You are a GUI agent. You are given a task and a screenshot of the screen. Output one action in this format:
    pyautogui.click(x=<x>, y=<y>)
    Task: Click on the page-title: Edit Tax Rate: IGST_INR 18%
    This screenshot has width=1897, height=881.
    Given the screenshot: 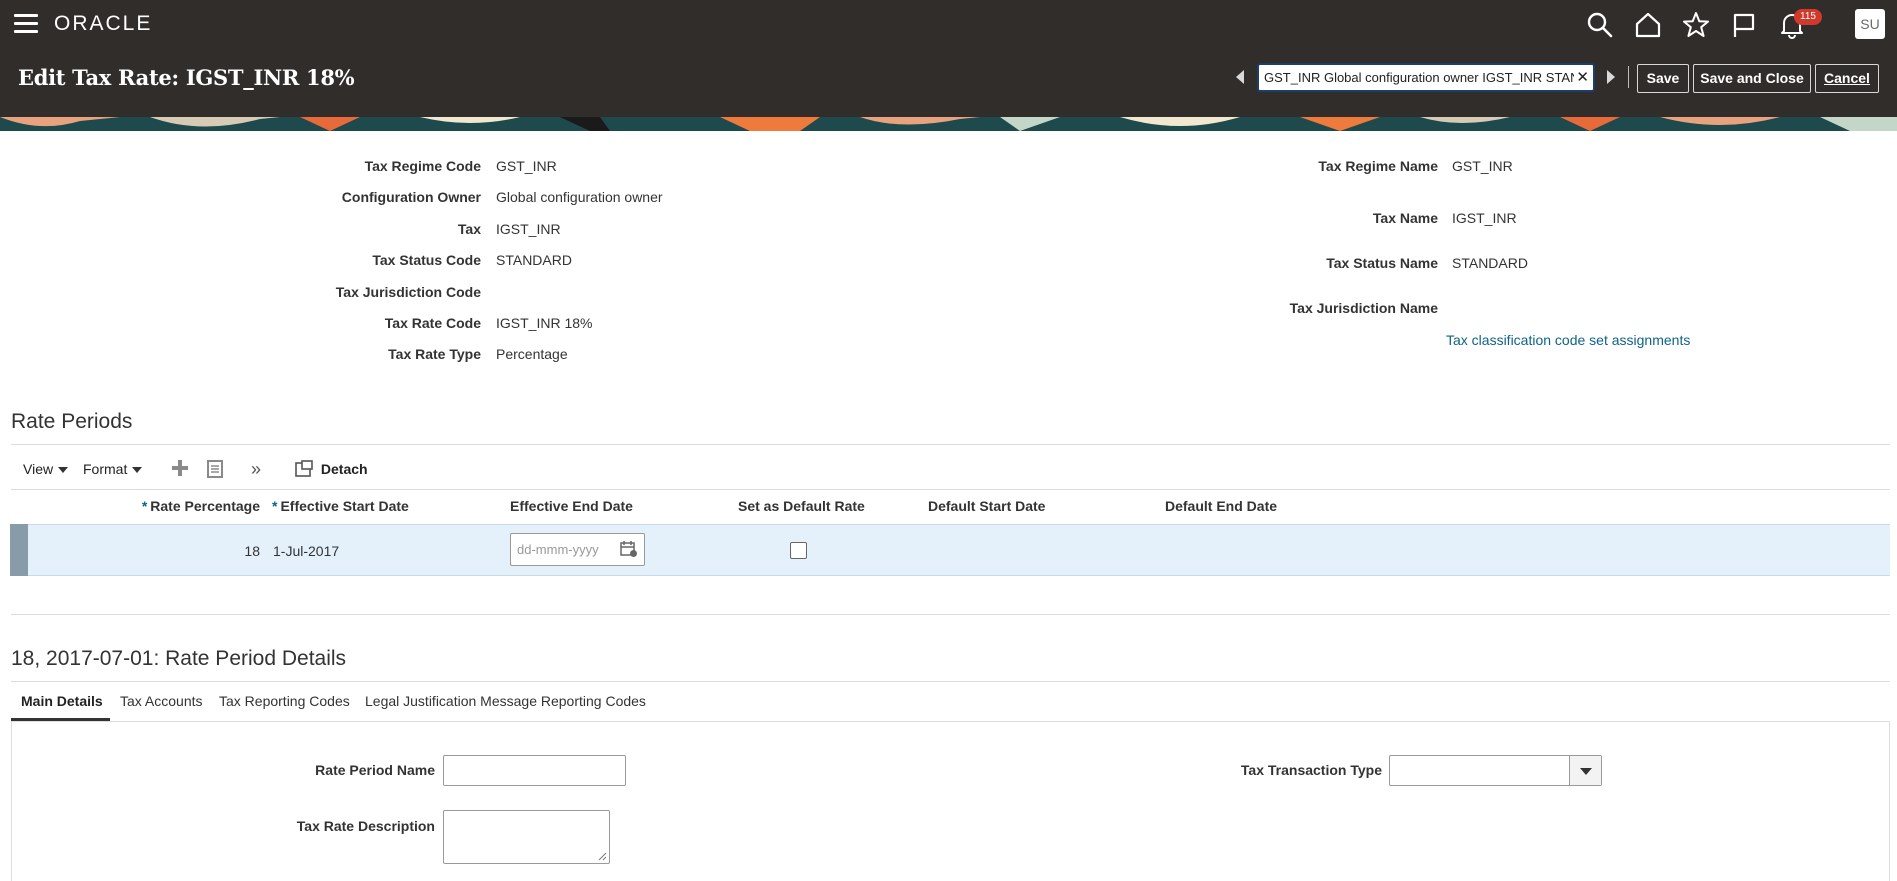 What is the action you would take?
    pyautogui.click(x=186, y=77)
    